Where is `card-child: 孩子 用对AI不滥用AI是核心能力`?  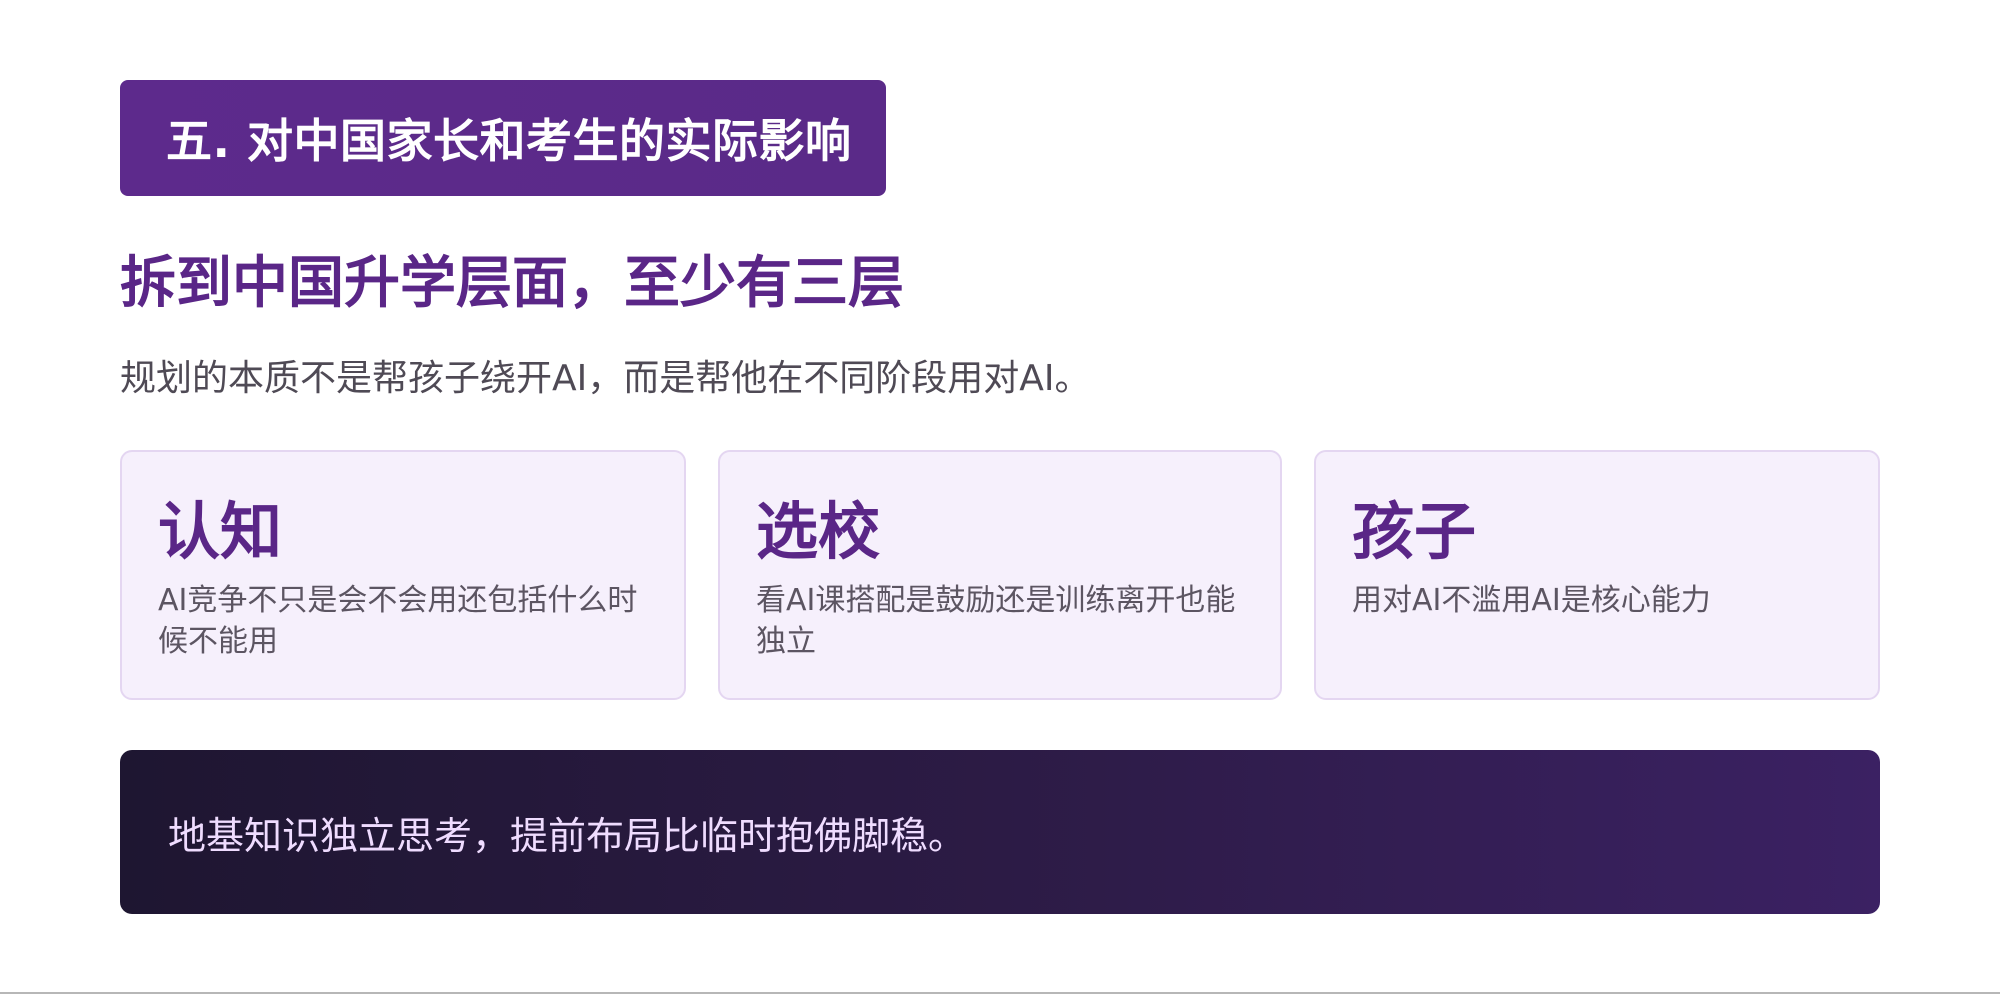 card-child: 孩子 用对AI不滥用AI是核心能力 is located at coordinates (1597, 575).